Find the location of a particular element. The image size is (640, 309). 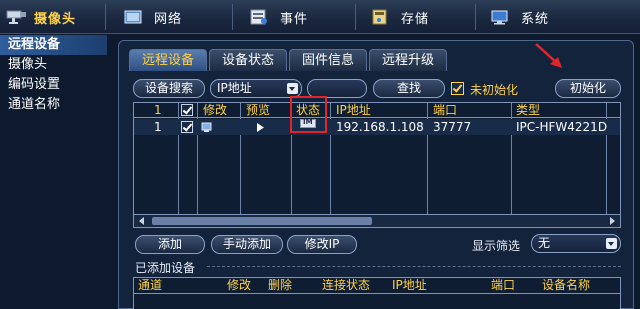

row-type: IPC-HFW4221D is located at coordinates (562, 127).